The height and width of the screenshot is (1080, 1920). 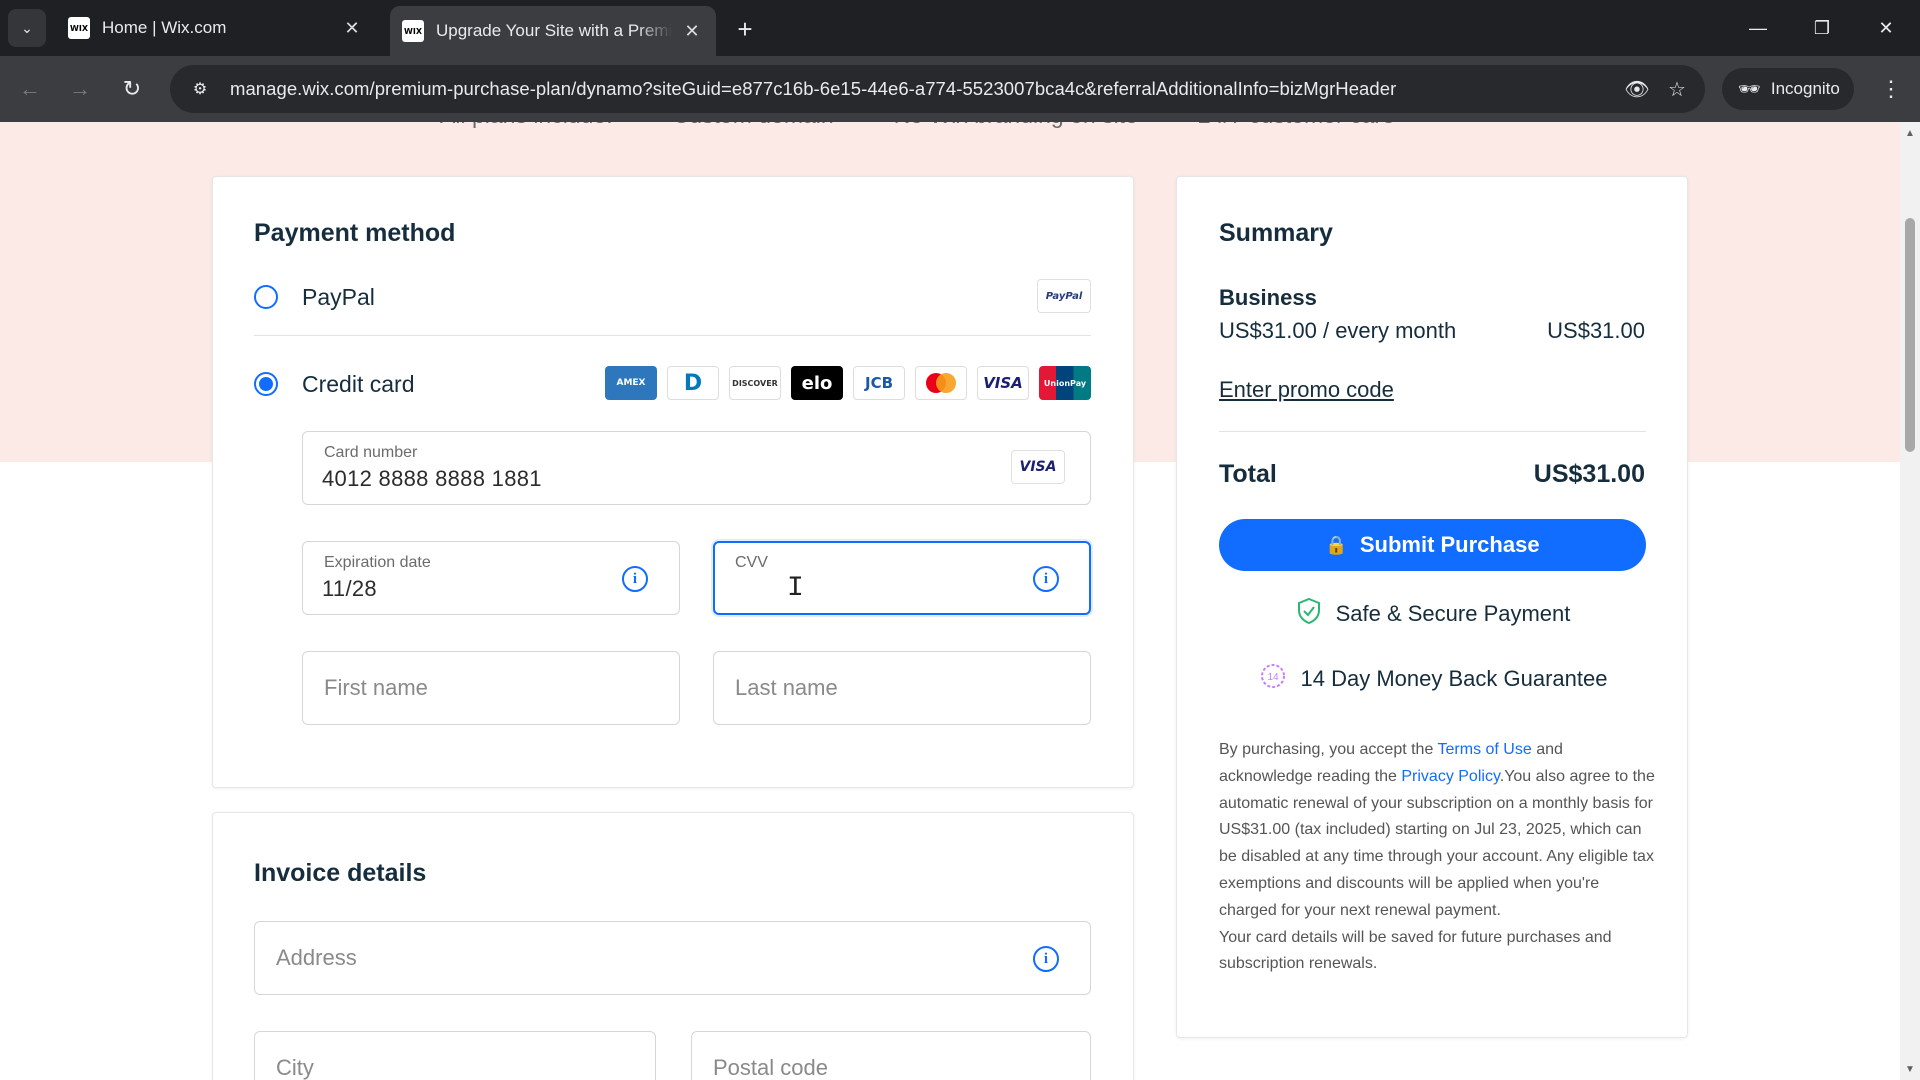 I want to click on minimize-icon: —, so click(x=1758, y=28).